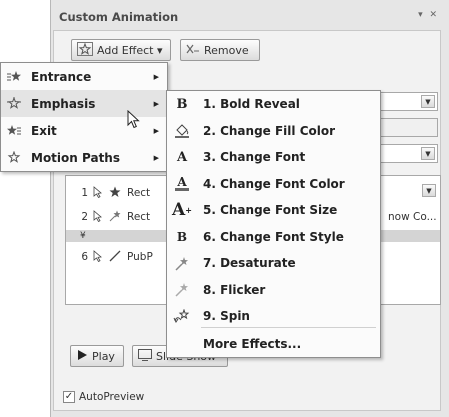 The width and height of the screenshot is (449, 417). I want to click on autopreview-checkbox: ✓ AutoPreview, so click(103, 397).